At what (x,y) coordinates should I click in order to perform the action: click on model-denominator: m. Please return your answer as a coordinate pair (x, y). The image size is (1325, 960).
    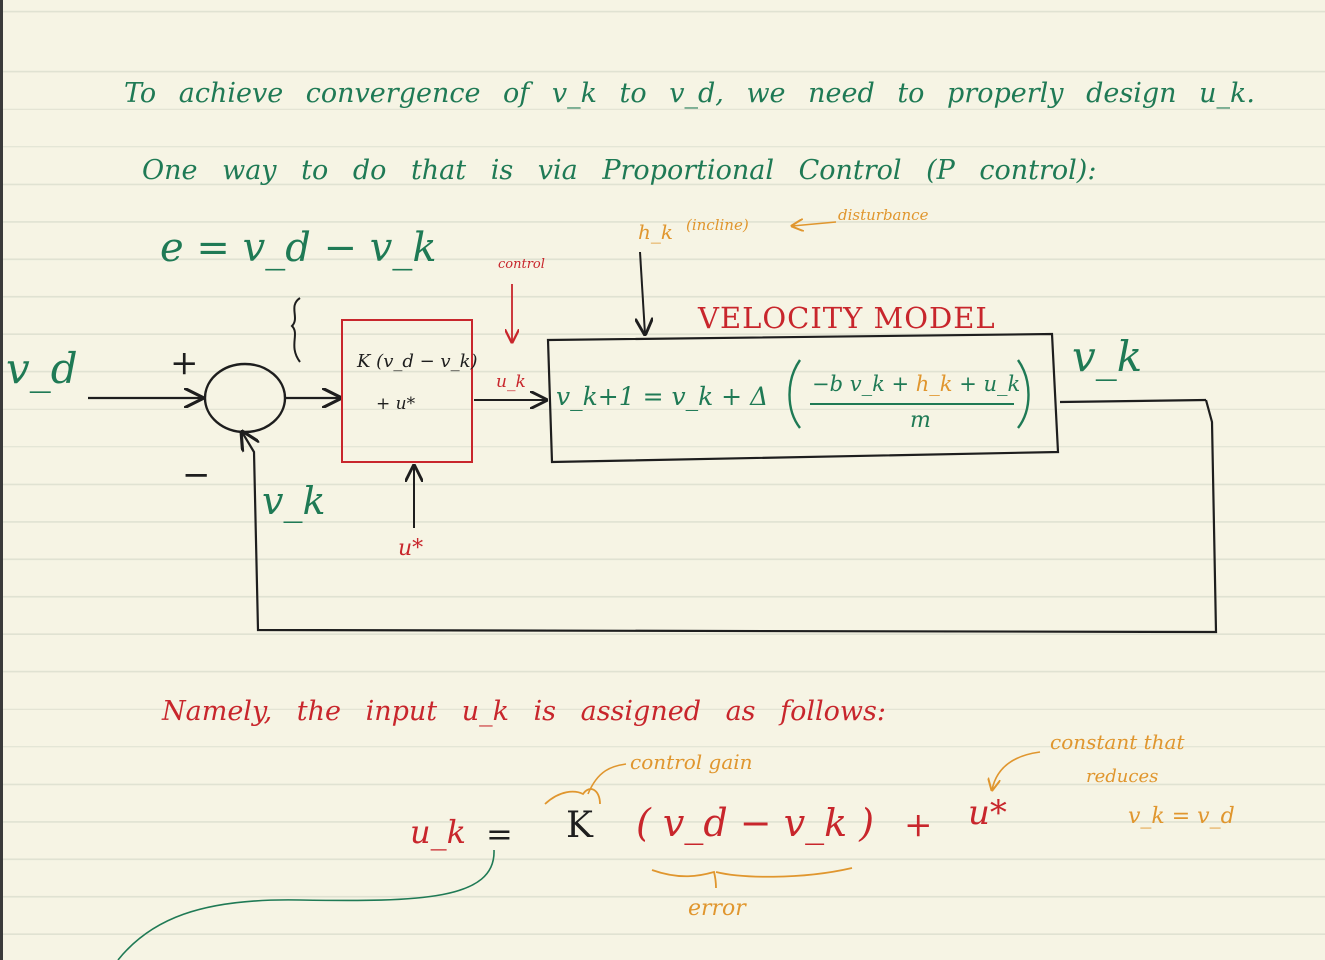
    Looking at the image, I should click on (920, 420).